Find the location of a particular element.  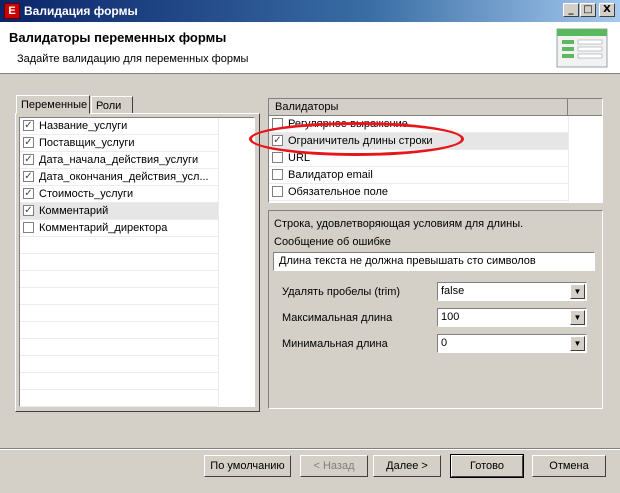

list-item: ✓ Название_услуги is located at coordinates (119, 126).